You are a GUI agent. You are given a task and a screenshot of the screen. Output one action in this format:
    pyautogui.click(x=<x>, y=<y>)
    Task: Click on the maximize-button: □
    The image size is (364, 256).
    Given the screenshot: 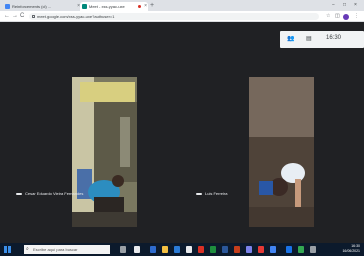 What is the action you would take?
    pyautogui.click(x=344, y=5)
    